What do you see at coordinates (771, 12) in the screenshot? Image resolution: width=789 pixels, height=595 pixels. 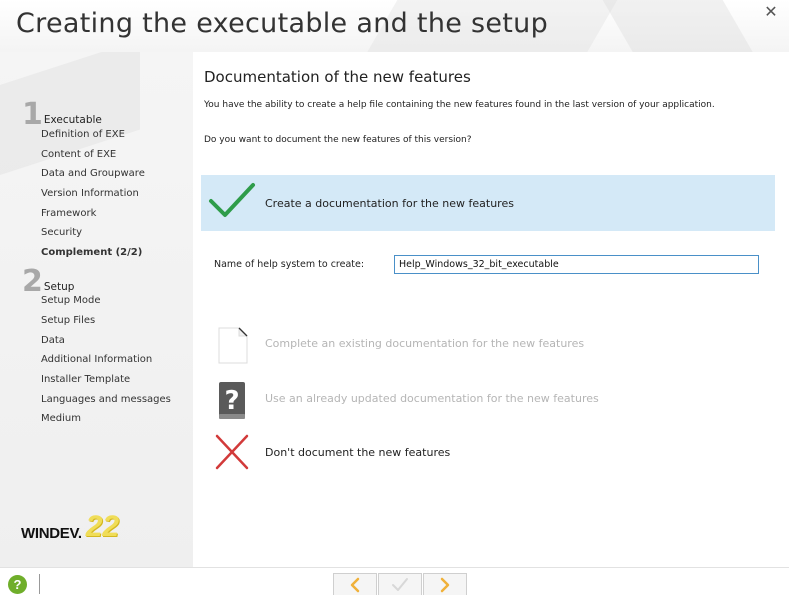 I see `close-icon: ✕` at bounding box center [771, 12].